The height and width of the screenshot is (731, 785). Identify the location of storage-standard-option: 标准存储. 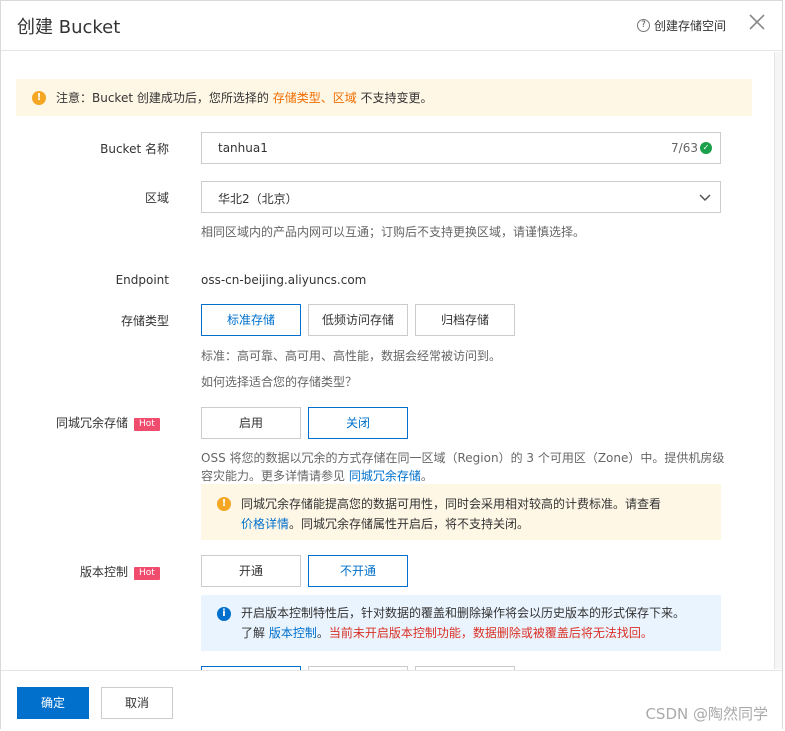
(251, 320).